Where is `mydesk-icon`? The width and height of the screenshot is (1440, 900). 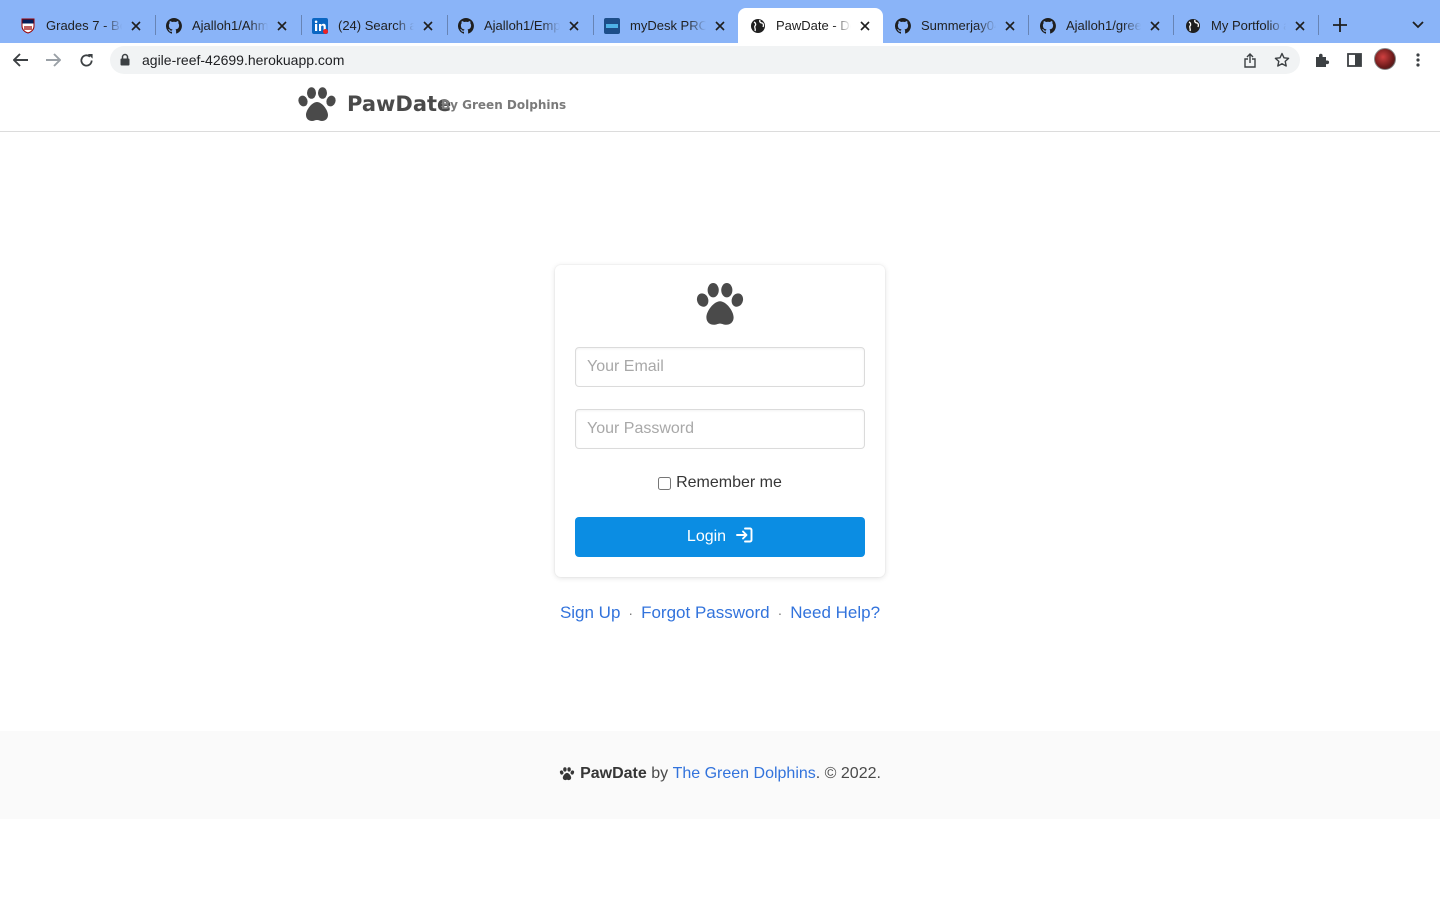 mydesk-icon is located at coordinates (612, 25).